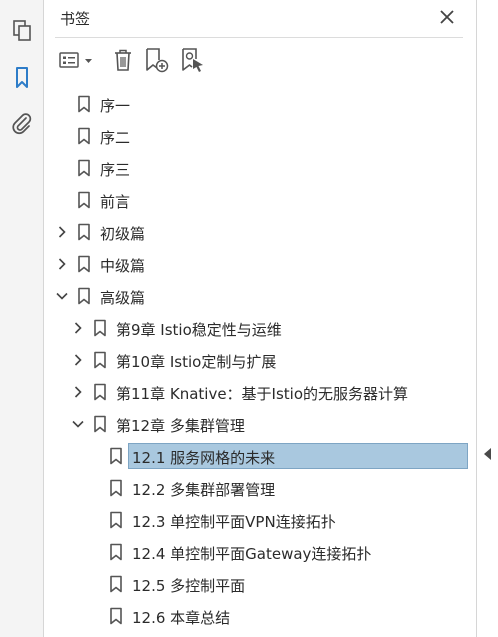 The height and width of the screenshot is (637, 498). Describe the element at coordinates (487, 318) in the screenshot. I see `collapse-panel-tab` at that location.